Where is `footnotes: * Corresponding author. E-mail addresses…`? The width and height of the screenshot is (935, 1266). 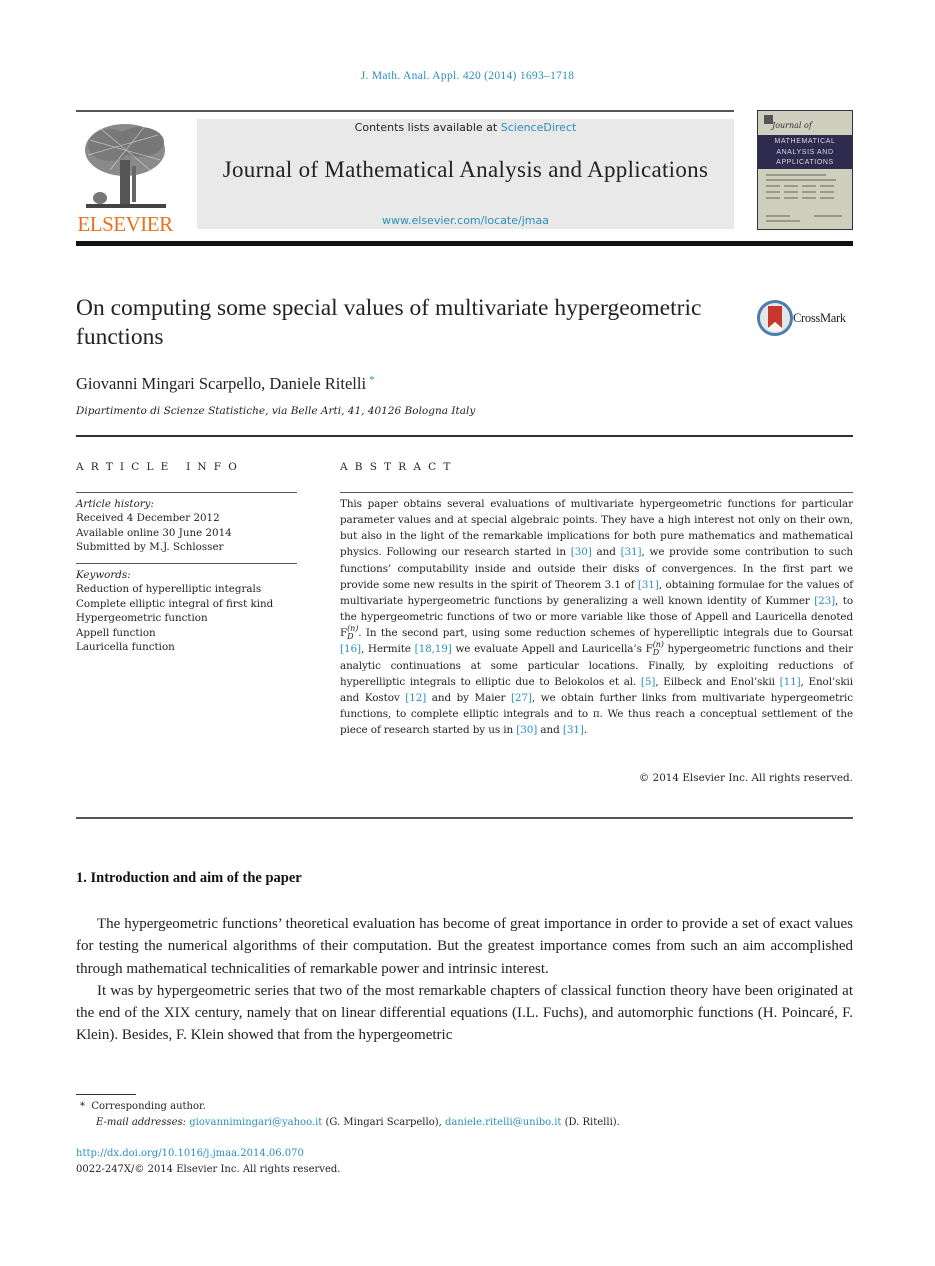
footnotes: * Corresponding author. E-mail addresses… is located at coordinates (470, 1115).